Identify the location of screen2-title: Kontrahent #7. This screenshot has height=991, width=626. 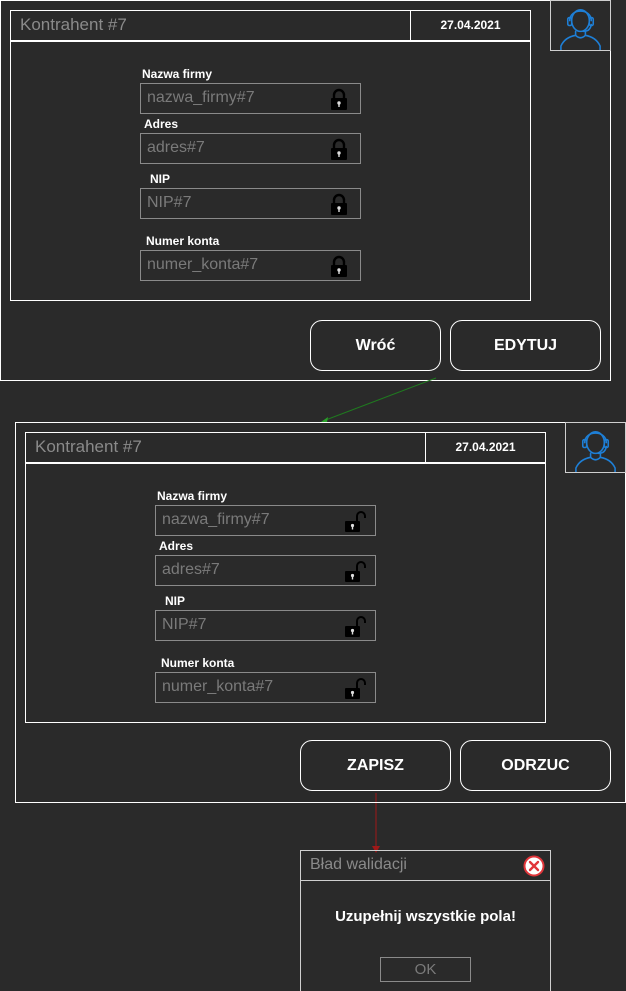
(88, 446).